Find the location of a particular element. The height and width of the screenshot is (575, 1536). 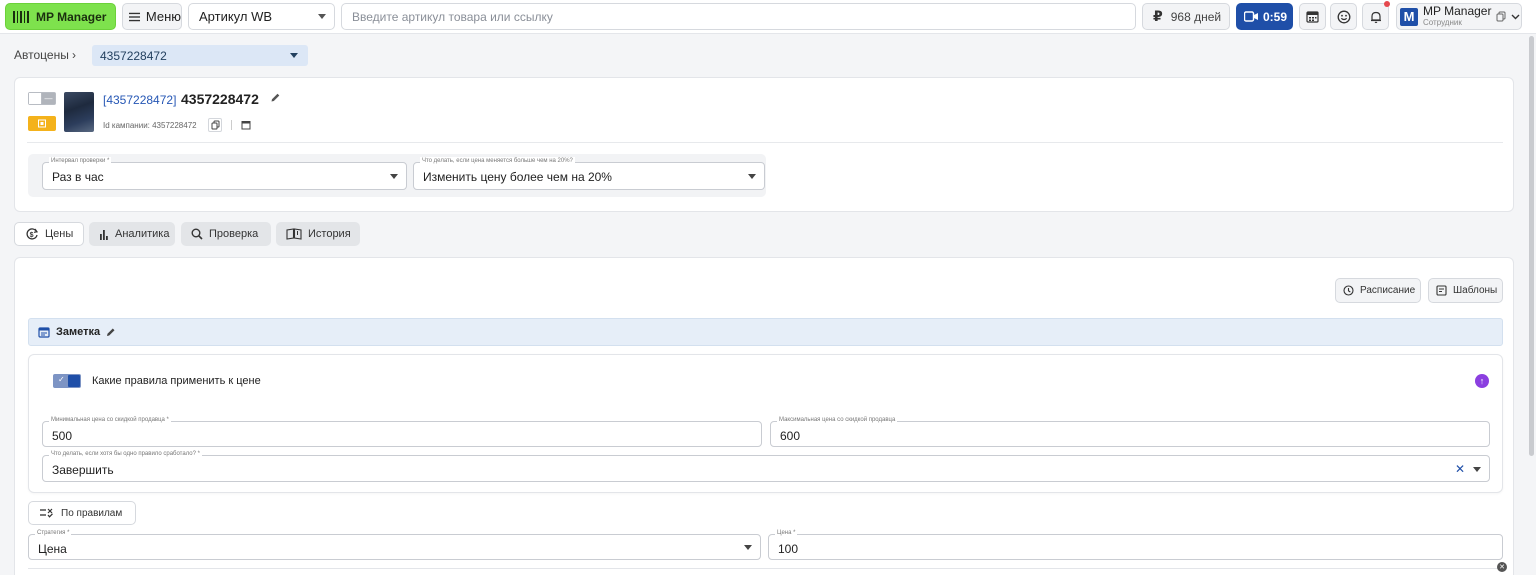

rules-title: Какие правила применить к цене is located at coordinates (176, 381).